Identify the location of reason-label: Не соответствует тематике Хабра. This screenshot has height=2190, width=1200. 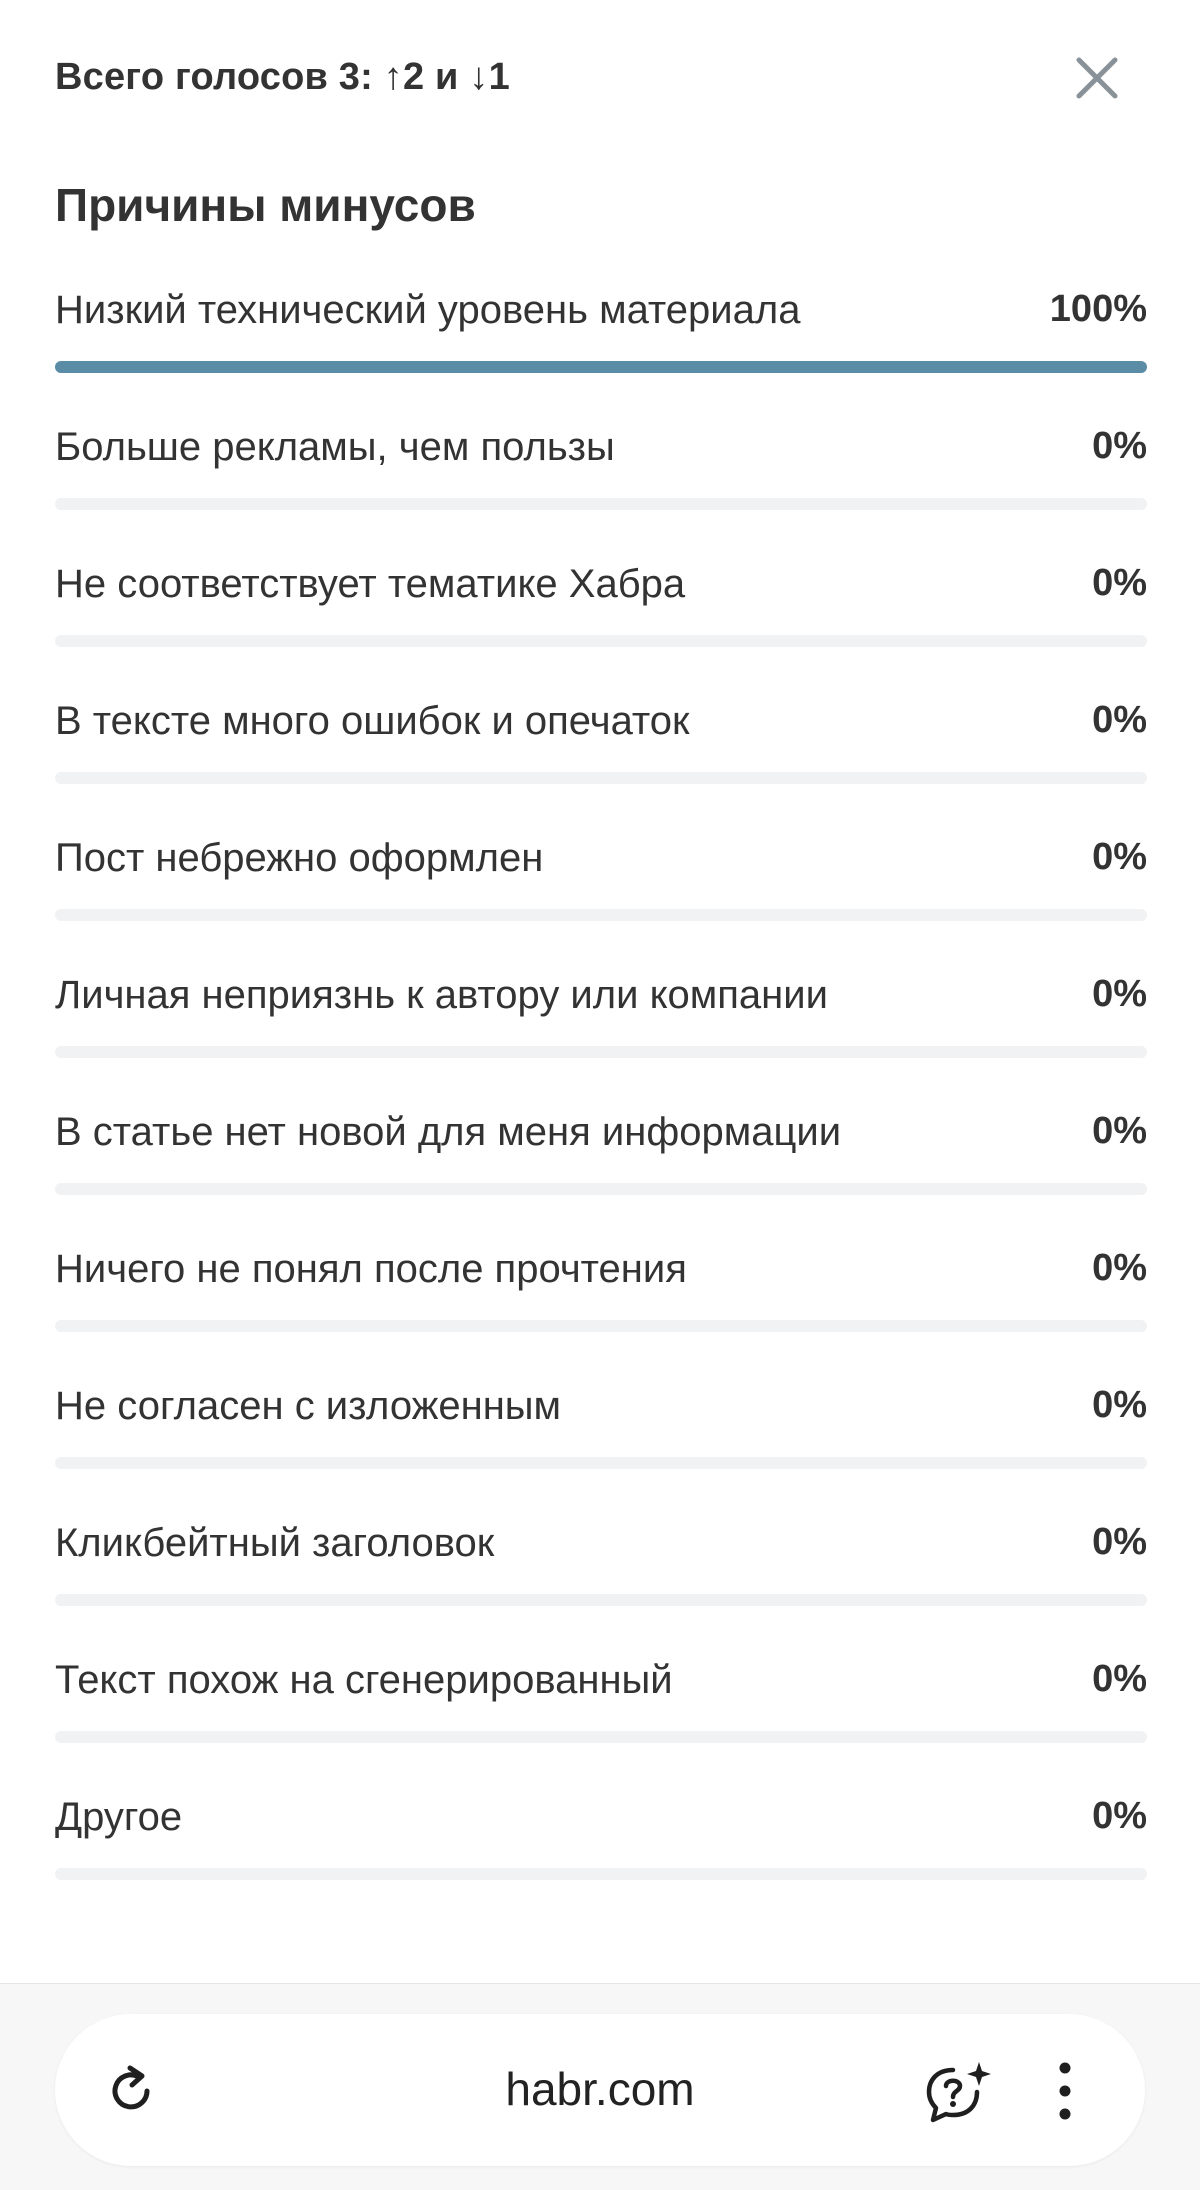
(370, 584).